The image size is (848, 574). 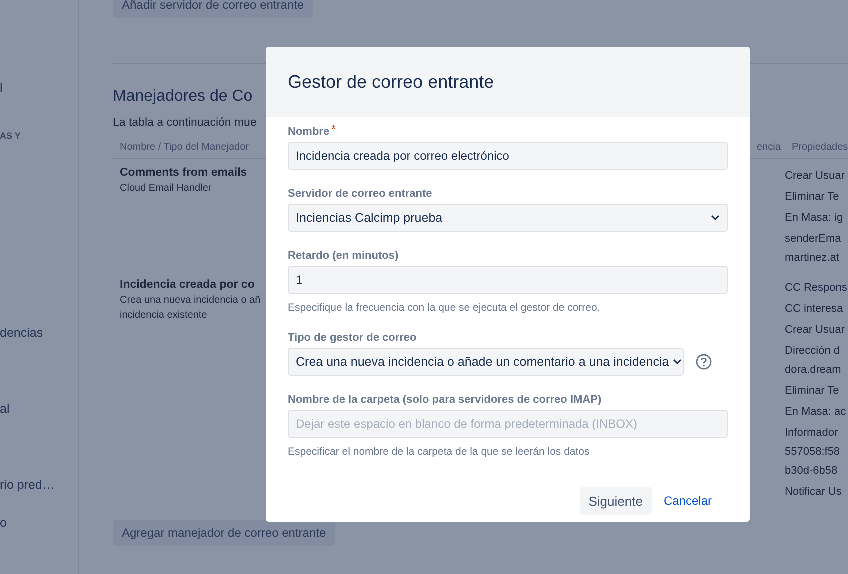 What do you see at coordinates (814, 218) in the screenshot?
I see `property-text: En Masa: ig` at bounding box center [814, 218].